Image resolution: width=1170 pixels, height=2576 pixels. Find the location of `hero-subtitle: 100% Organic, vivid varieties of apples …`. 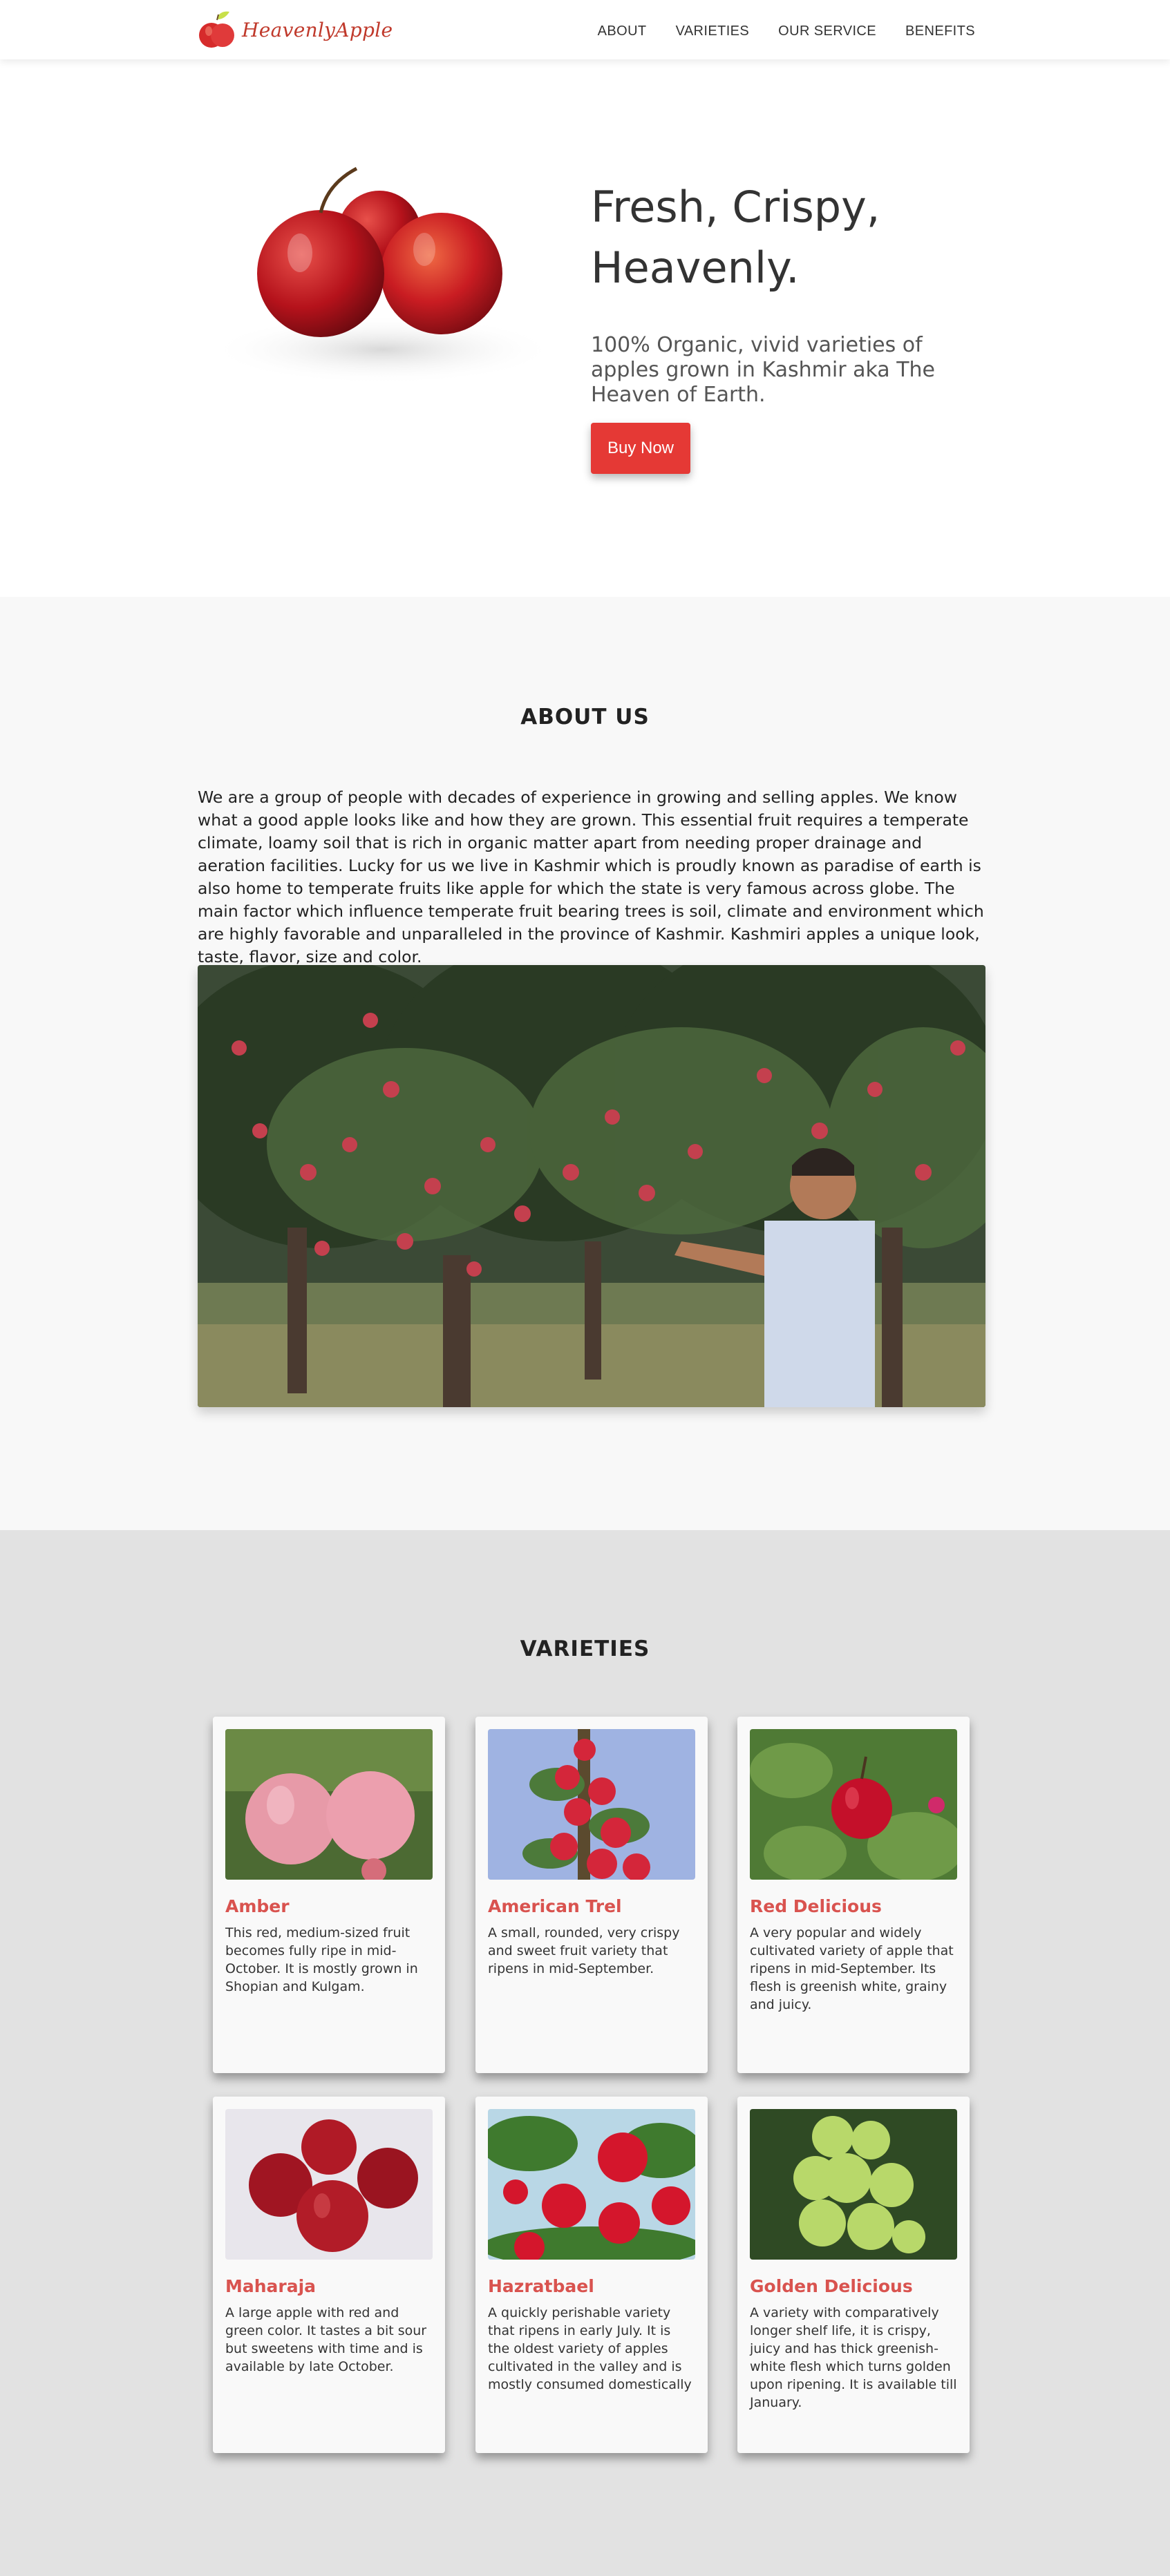

hero-subtitle: 100% Organic, vivid varieties of apples … is located at coordinates (763, 370).